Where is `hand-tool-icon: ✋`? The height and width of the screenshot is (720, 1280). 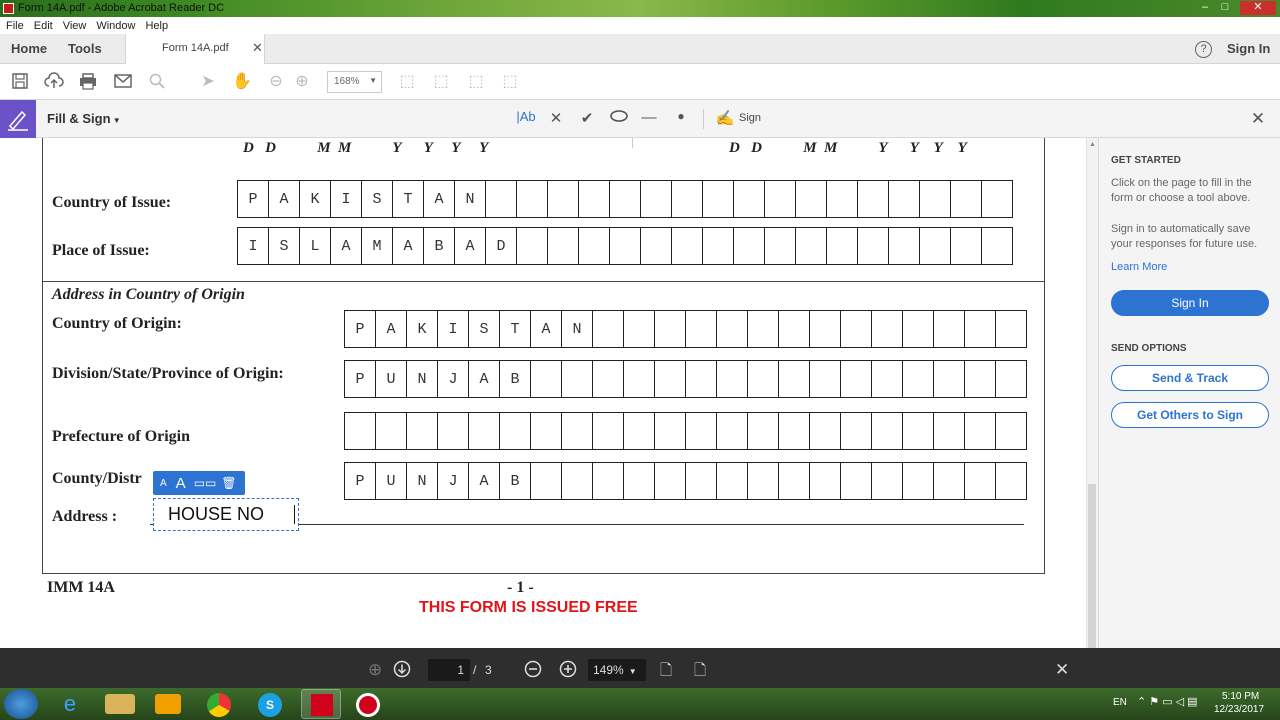
hand-tool-icon: ✋ is located at coordinates (242, 82).